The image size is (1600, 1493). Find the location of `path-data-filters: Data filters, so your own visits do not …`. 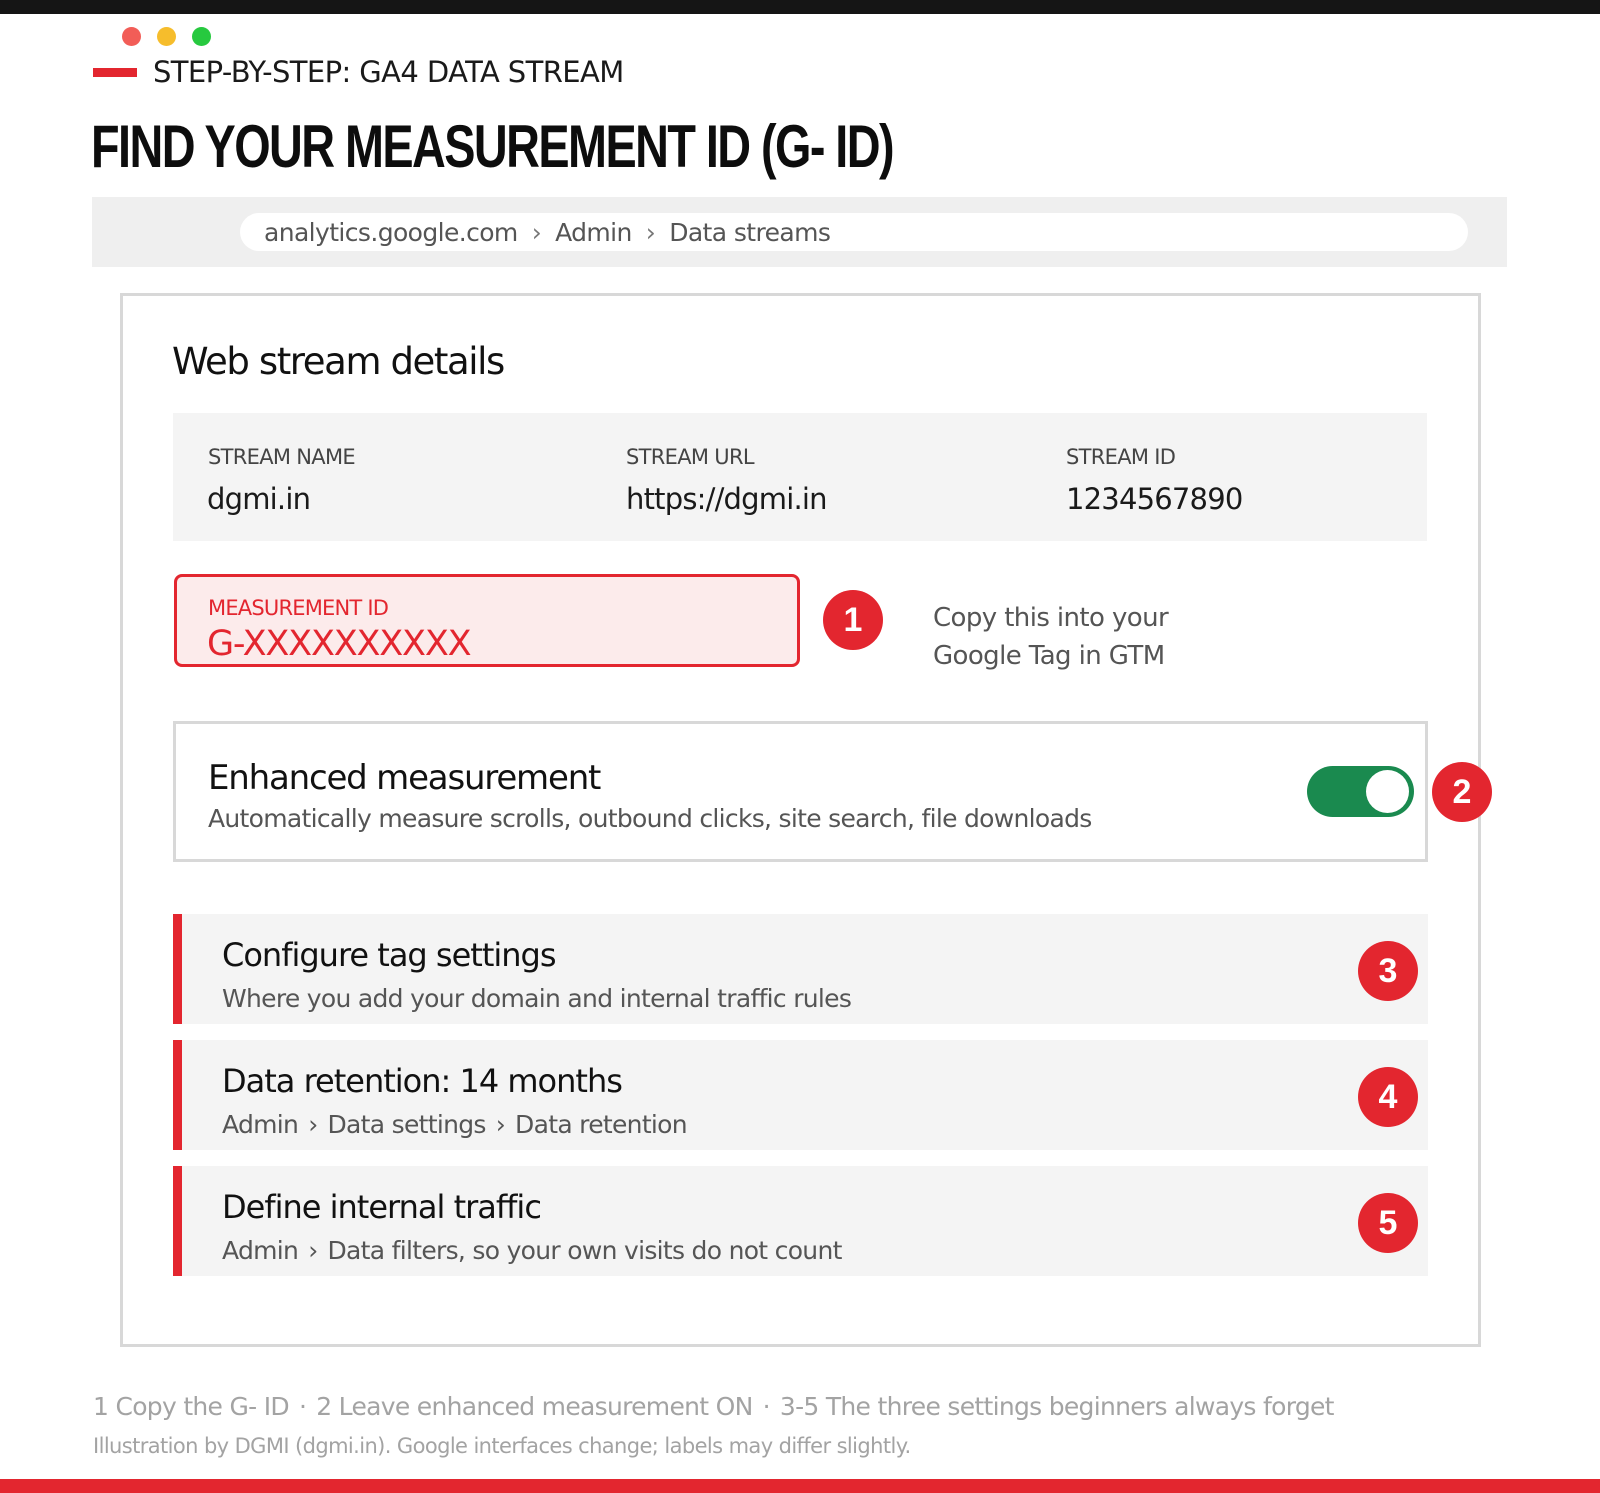

path-data-filters: Data filters, so your own visits do not … is located at coordinates (585, 1250).